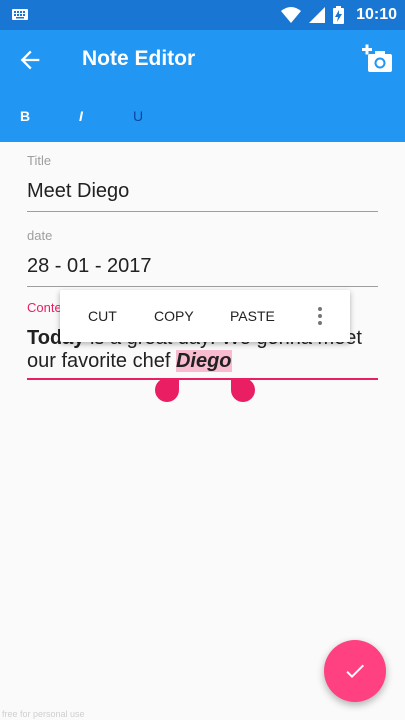 This screenshot has height=720, width=405. I want to click on app-bar: Note Editor, so click(202, 60).